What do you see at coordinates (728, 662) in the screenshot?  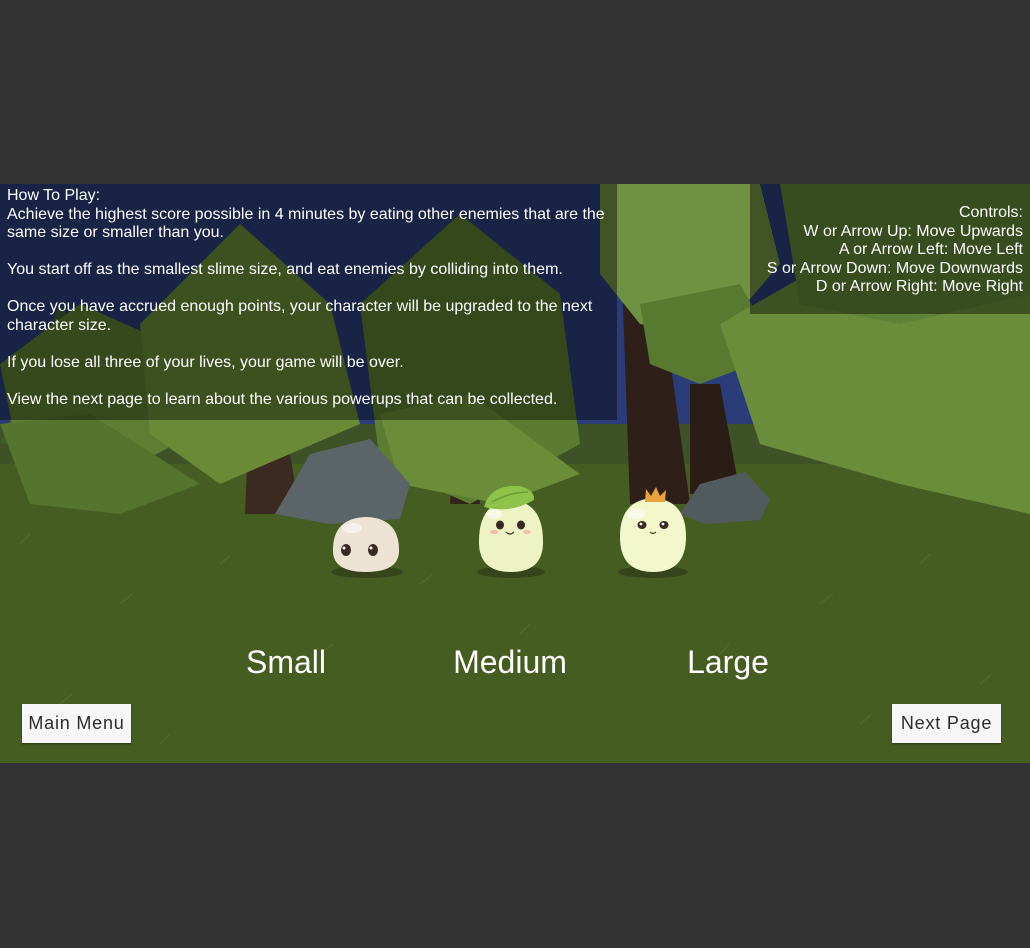 I see `size-label-large: Large` at bounding box center [728, 662].